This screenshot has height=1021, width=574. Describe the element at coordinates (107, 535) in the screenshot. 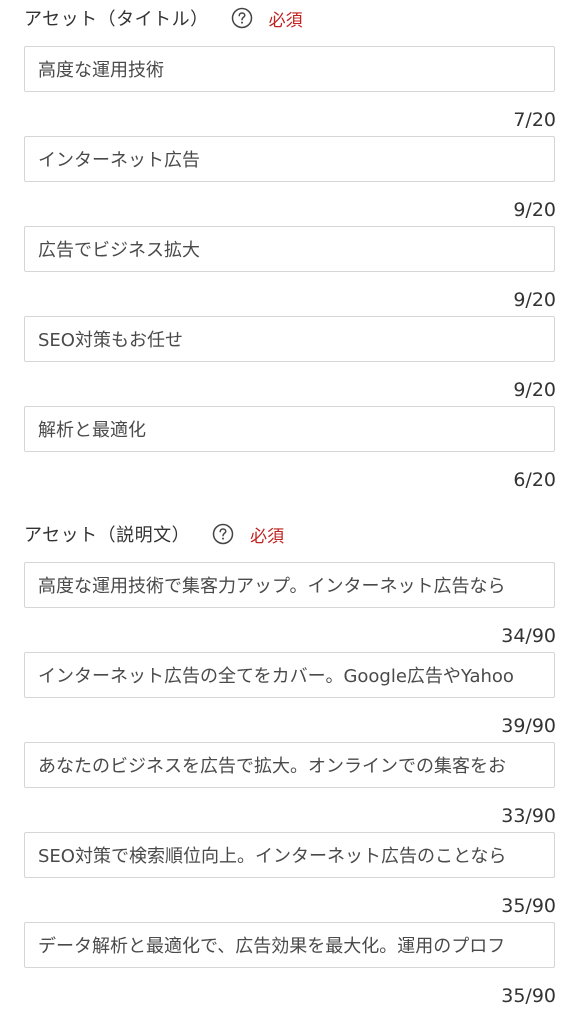

I see `description-assets-label: アセット（説明文）` at that location.